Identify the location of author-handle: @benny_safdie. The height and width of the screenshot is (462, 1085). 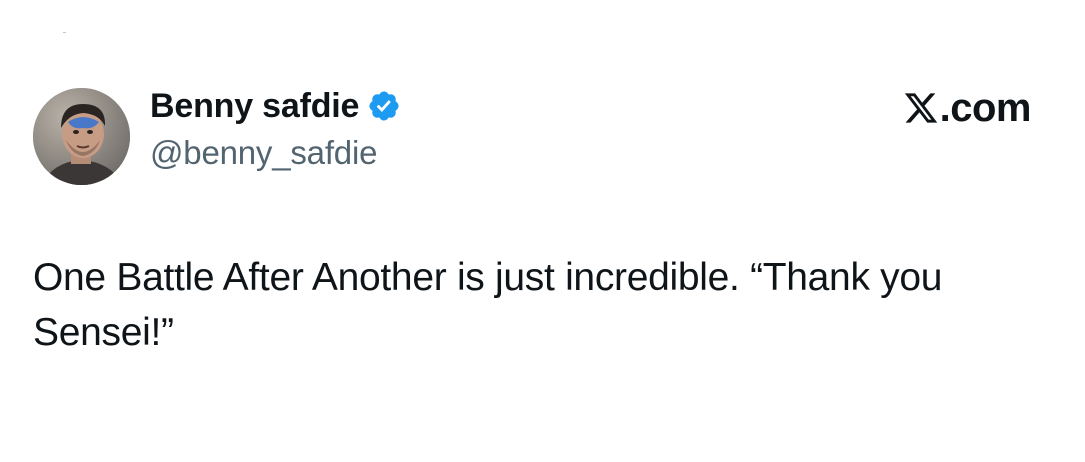
(263, 153).